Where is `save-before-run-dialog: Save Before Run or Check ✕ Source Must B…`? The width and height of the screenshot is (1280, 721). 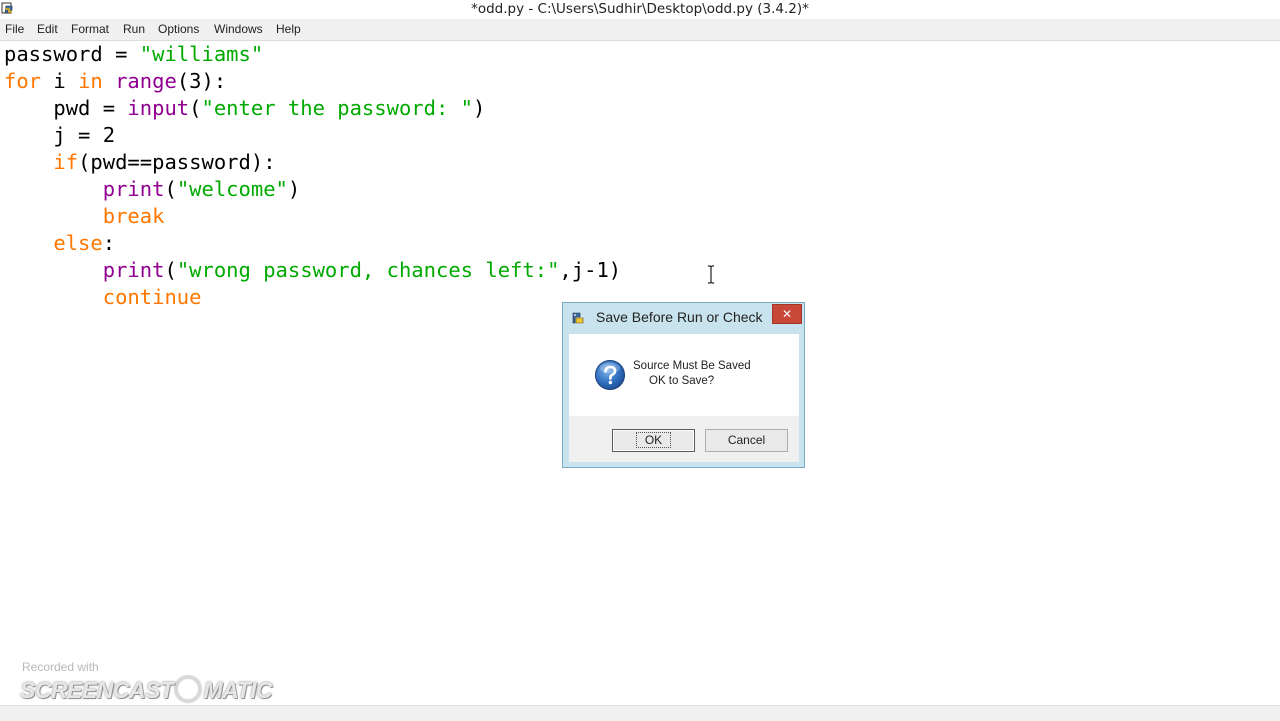
save-before-run-dialog: Save Before Run or Check ✕ Source Must B… is located at coordinates (683, 385).